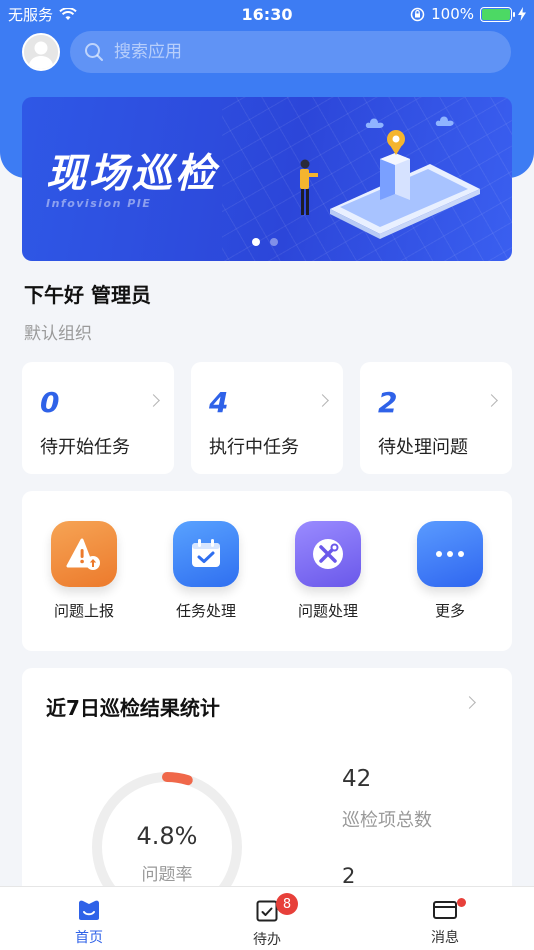 The image size is (534, 950). Describe the element at coordinates (133, 708) in the screenshot. I see `stats-title: 近7日巡检结果统计` at that location.